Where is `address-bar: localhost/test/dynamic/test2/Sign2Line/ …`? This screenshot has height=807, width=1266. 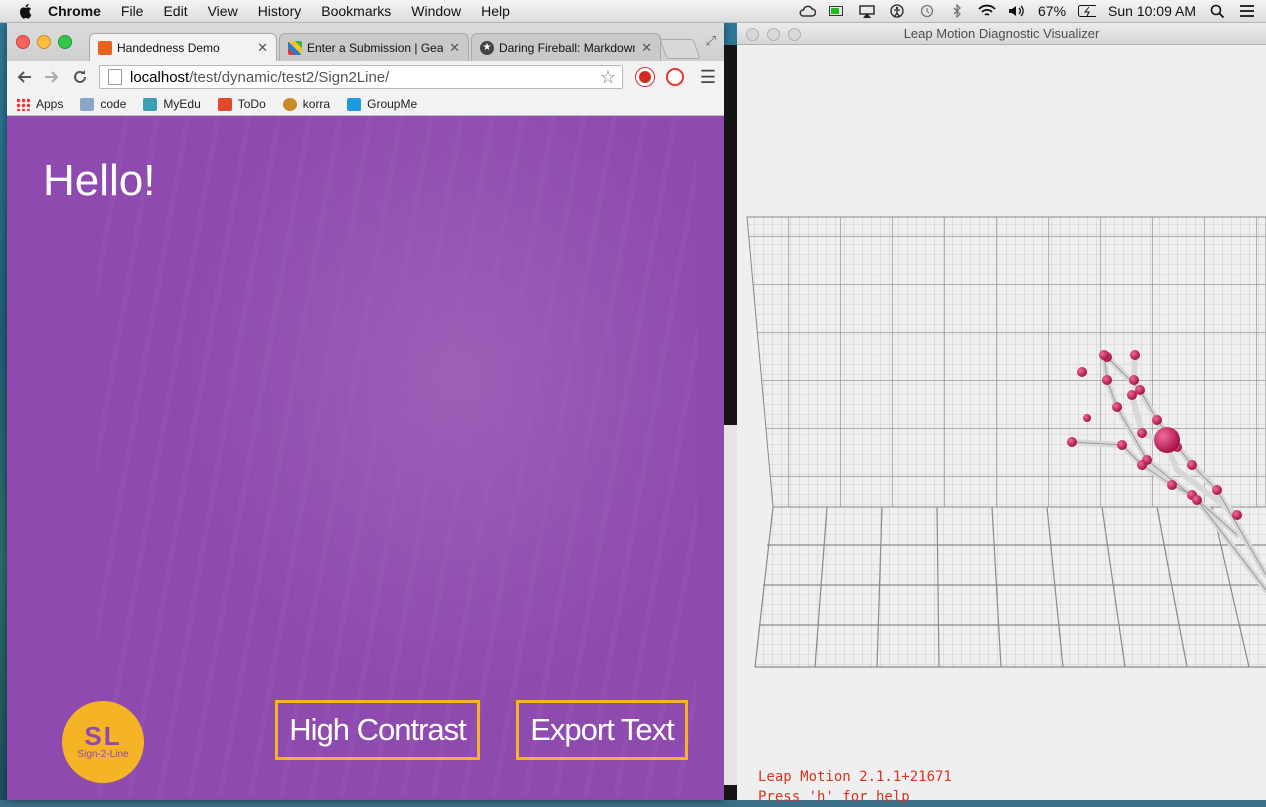
address-bar: localhost/test/dynamic/test2/Sign2Line/ … is located at coordinates (361, 77).